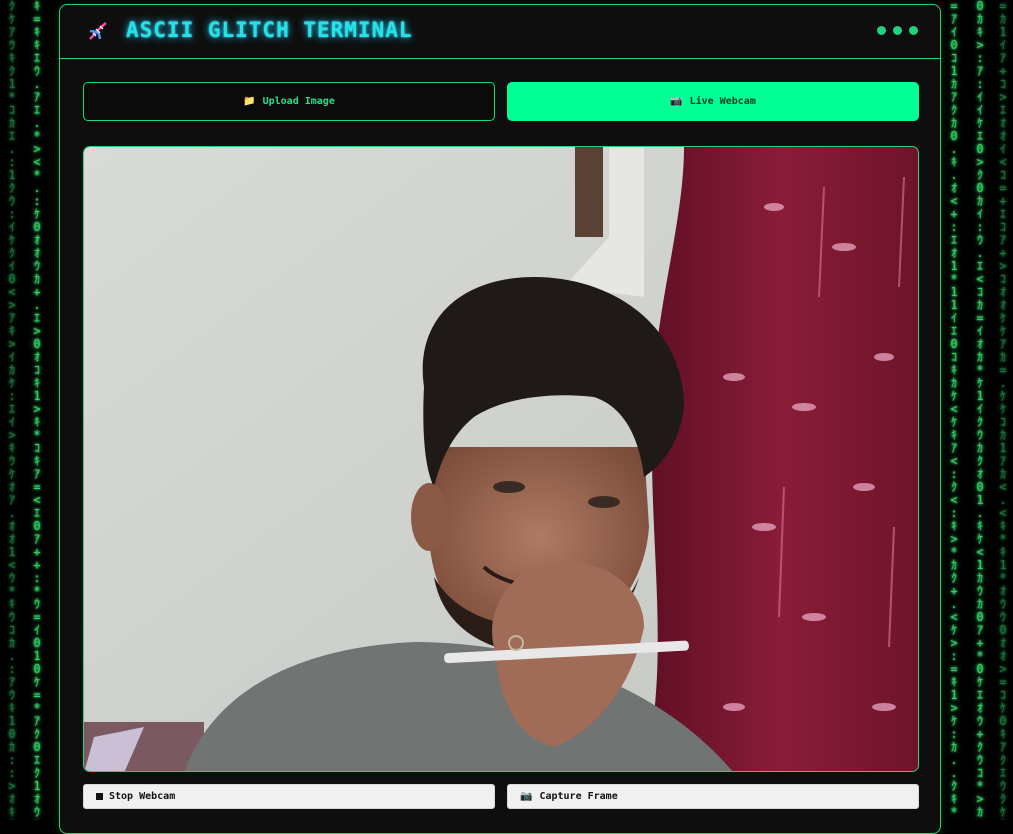  Describe the element at coordinates (269, 30) in the screenshot. I see `app-title: ASCII GLITCH TERMINAL` at that location.